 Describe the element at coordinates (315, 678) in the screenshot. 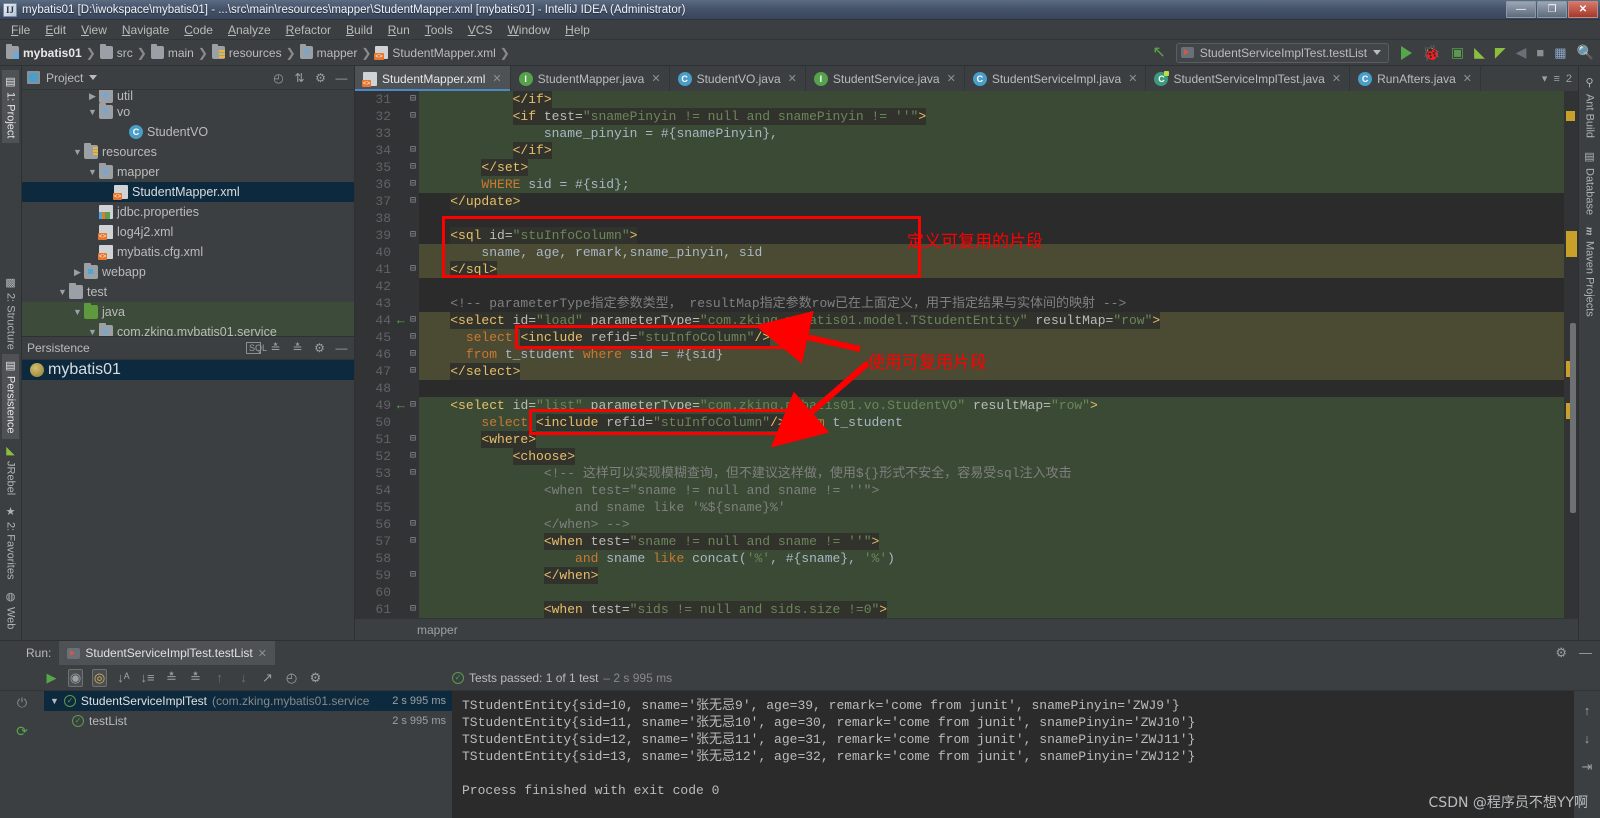

I see `settings-gear-icon: ⚙` at that location.